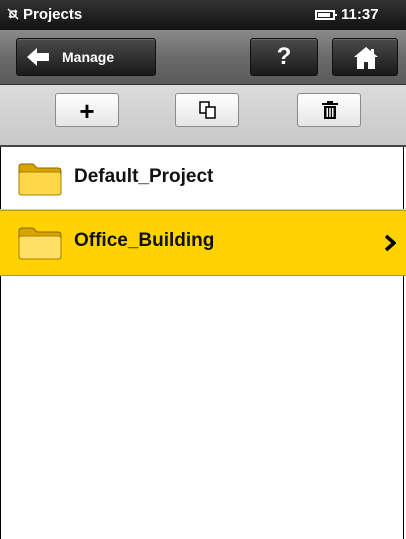 This screenshot has width=406, height=539. I want to click on help-button: ?, so click(284, 57).